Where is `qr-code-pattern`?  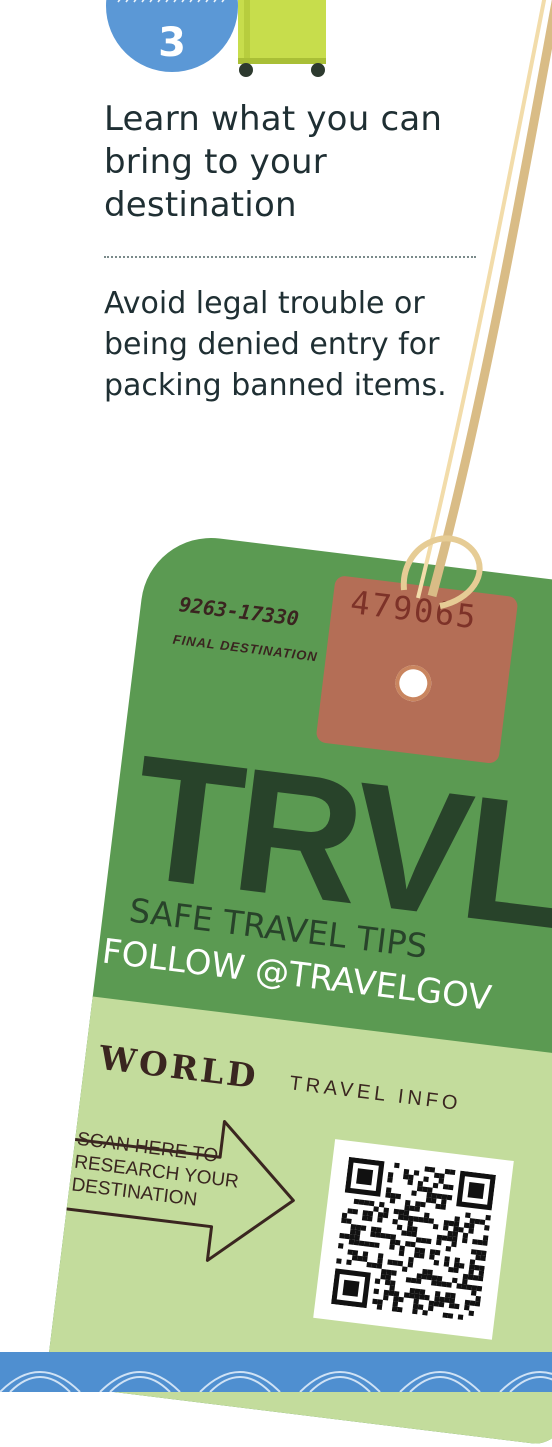 qr-code-pattern is located at coordinates (413, 1238).